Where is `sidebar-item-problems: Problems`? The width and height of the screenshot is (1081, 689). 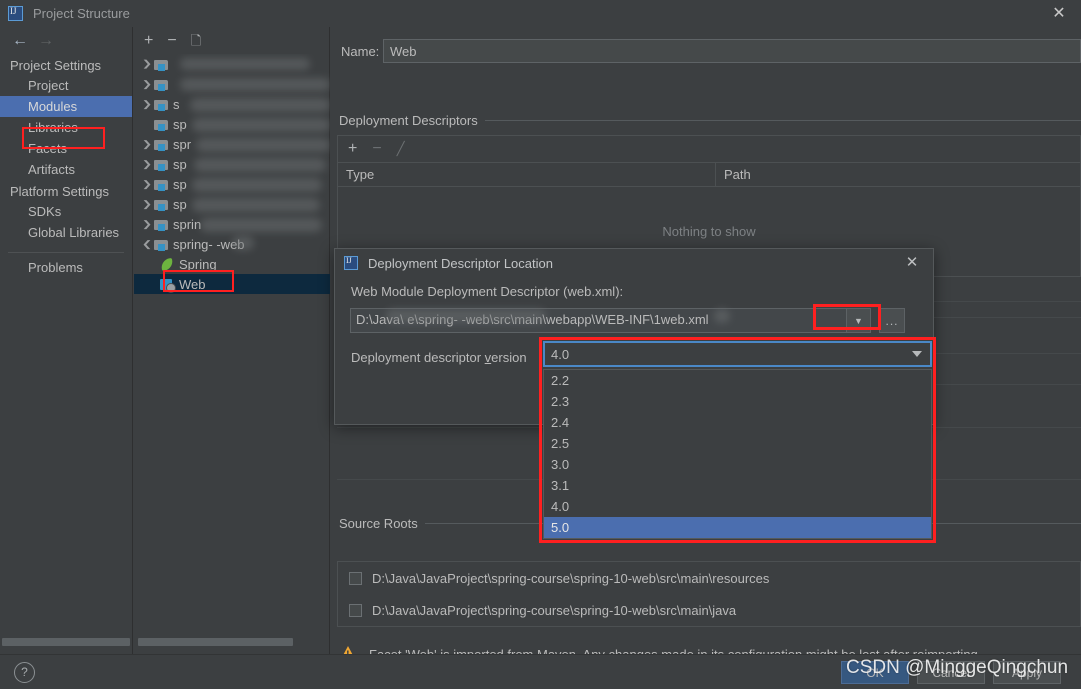 sidebar-item-problems: Problems is located at coordinates (66, 267).